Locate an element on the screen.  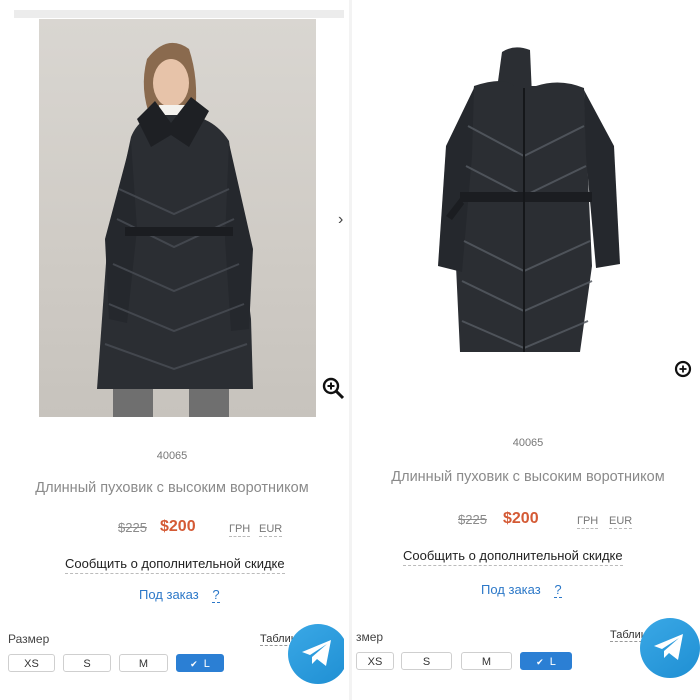
size-label: змер is located at coordinates (370, 637).